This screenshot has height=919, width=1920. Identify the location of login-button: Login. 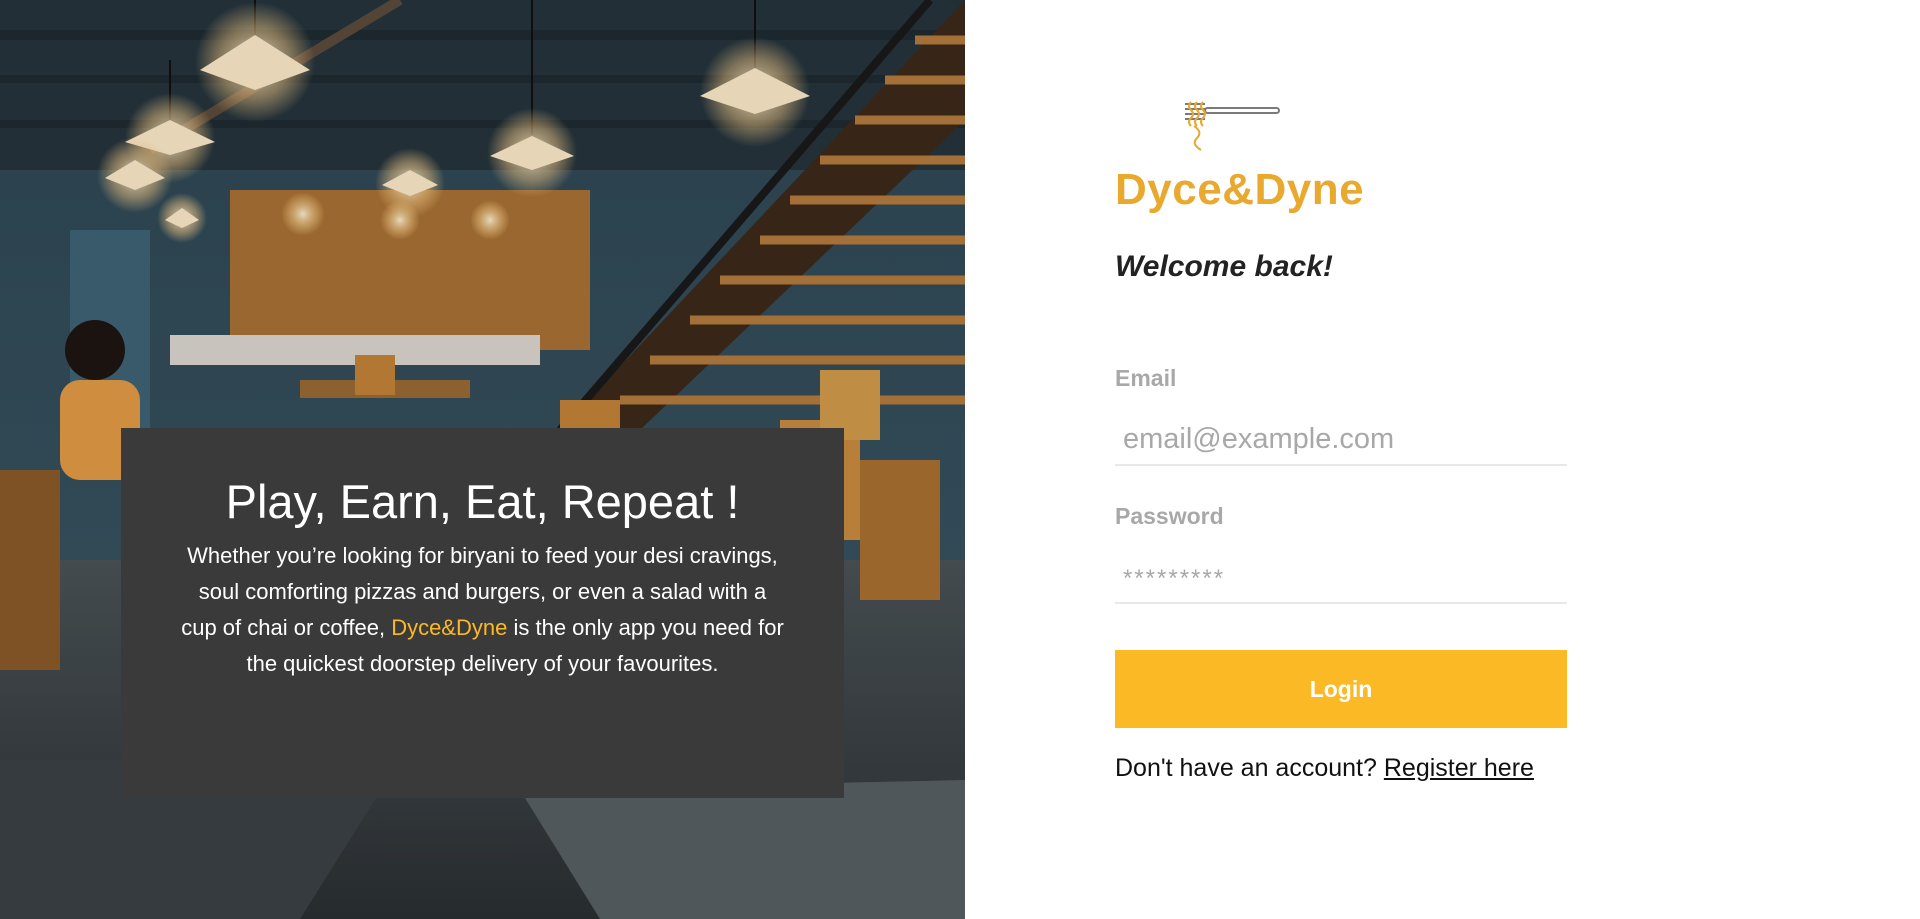
(1341, 689).